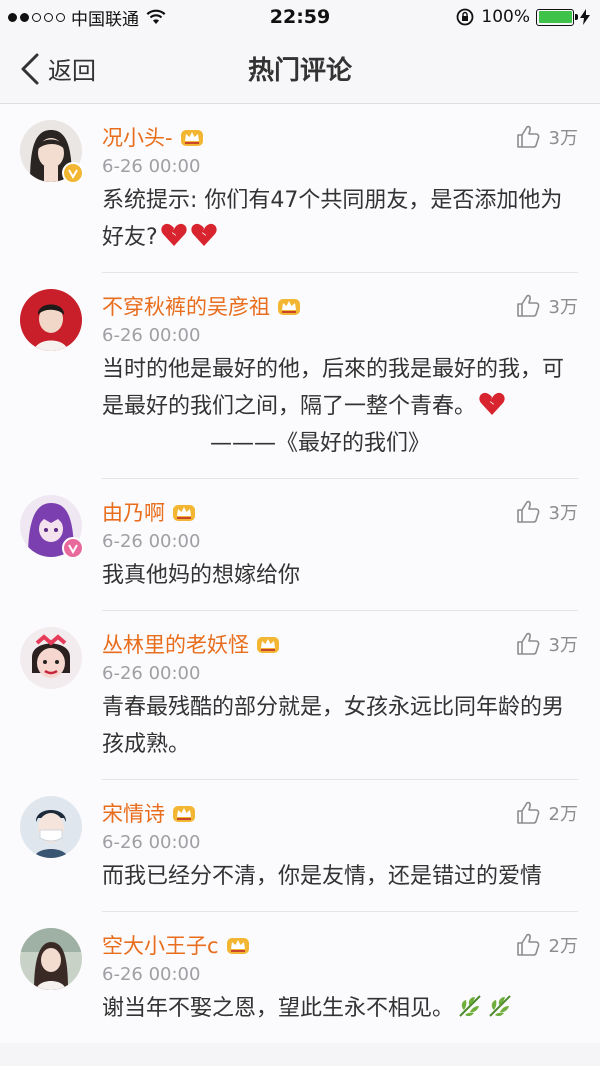  Describe the element at coordinates (505, 17) in the screenshot. I see `battery-percent: 100%` at that location.